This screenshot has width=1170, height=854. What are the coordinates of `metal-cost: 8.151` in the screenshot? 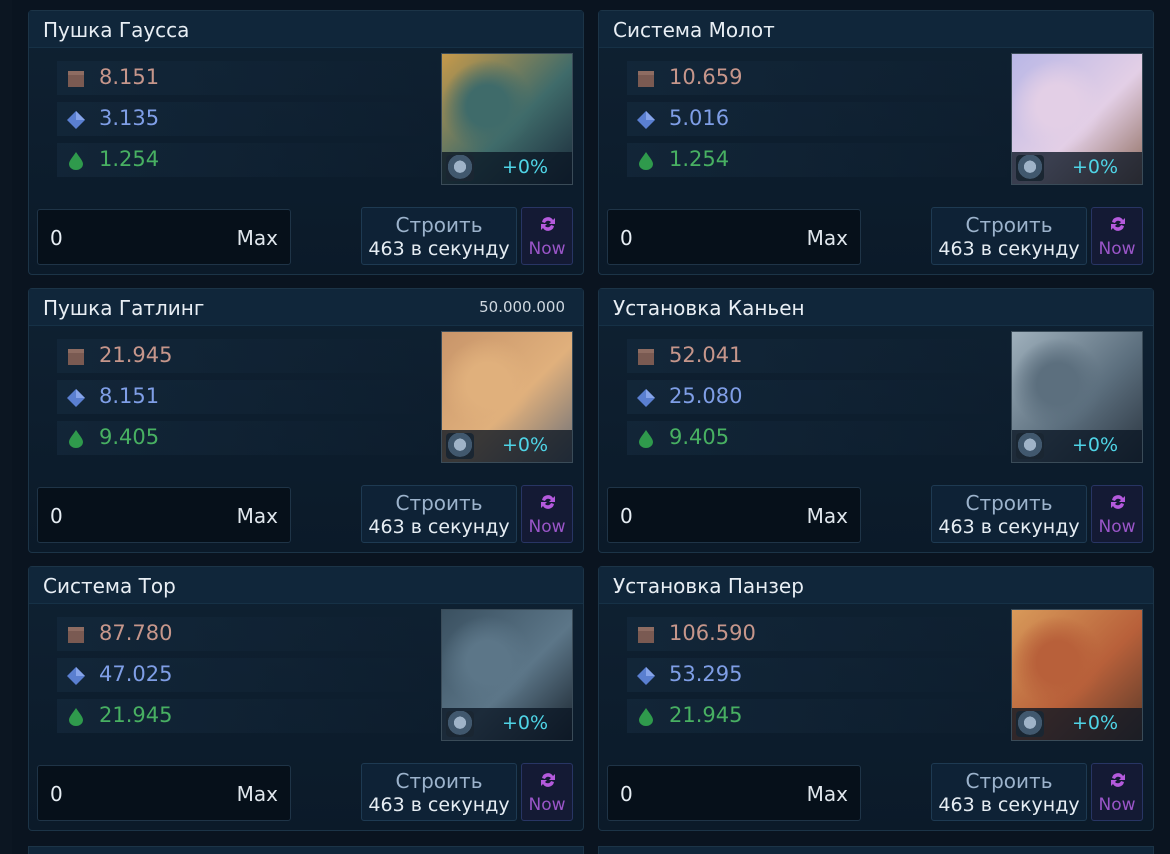 It's located at (129, 77).